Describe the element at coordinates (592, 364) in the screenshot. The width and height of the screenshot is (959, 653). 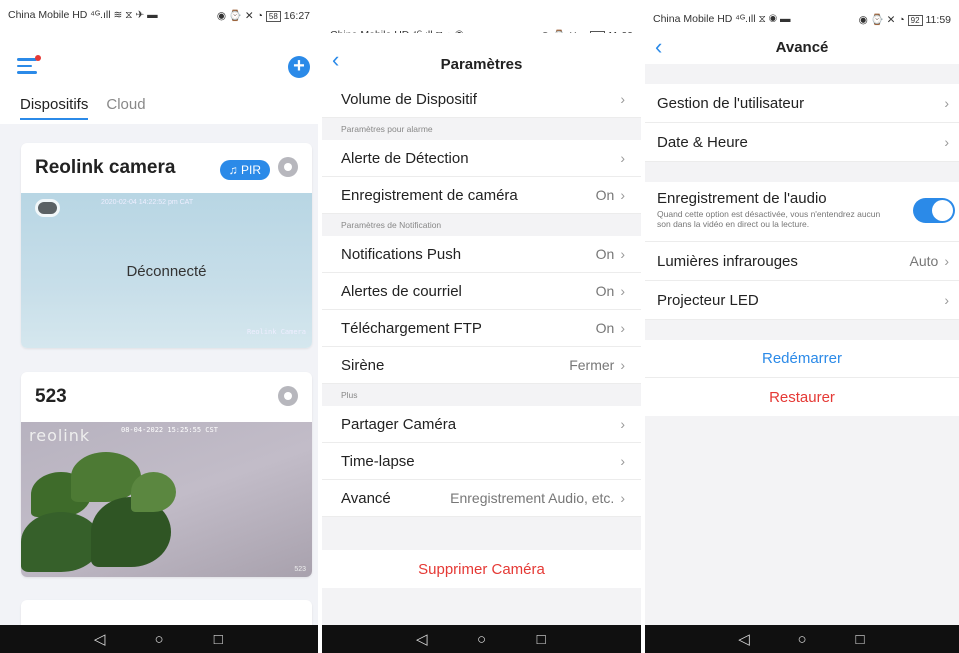
I see `row-value: Fermer` at that location.